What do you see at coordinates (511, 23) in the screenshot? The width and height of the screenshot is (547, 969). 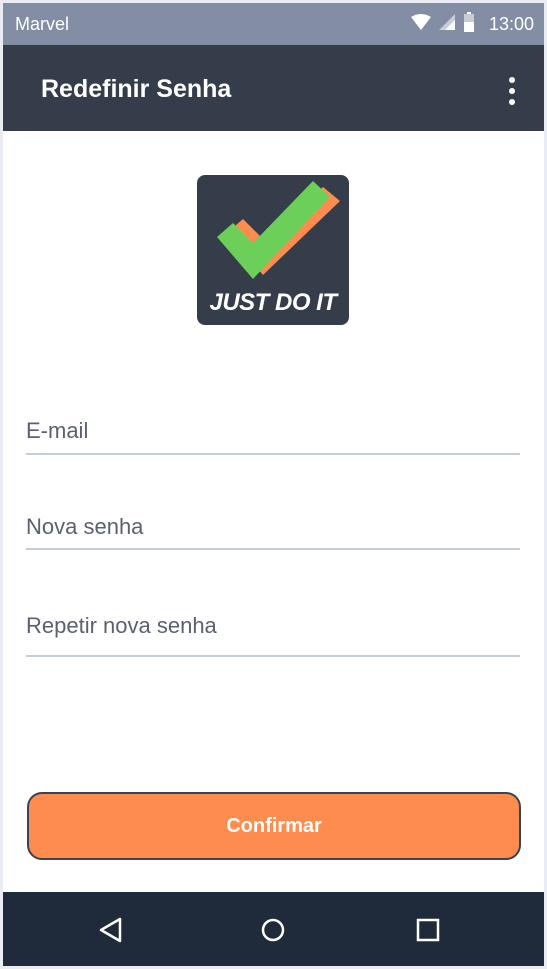 I see `status-time: 13:00` at bounding box center [511, 23].